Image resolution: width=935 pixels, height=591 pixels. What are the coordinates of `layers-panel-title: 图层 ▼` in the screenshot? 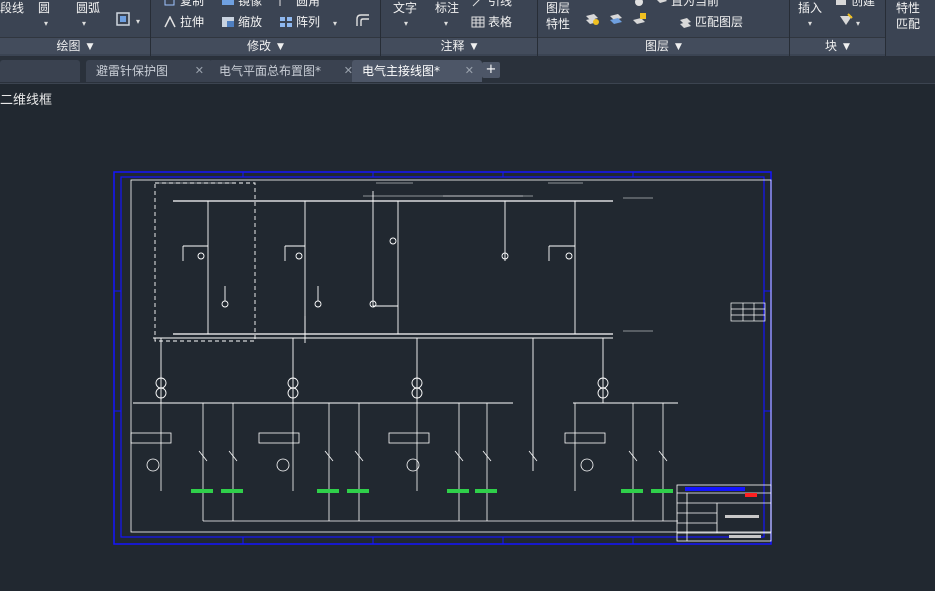 It's located at (663, 45).